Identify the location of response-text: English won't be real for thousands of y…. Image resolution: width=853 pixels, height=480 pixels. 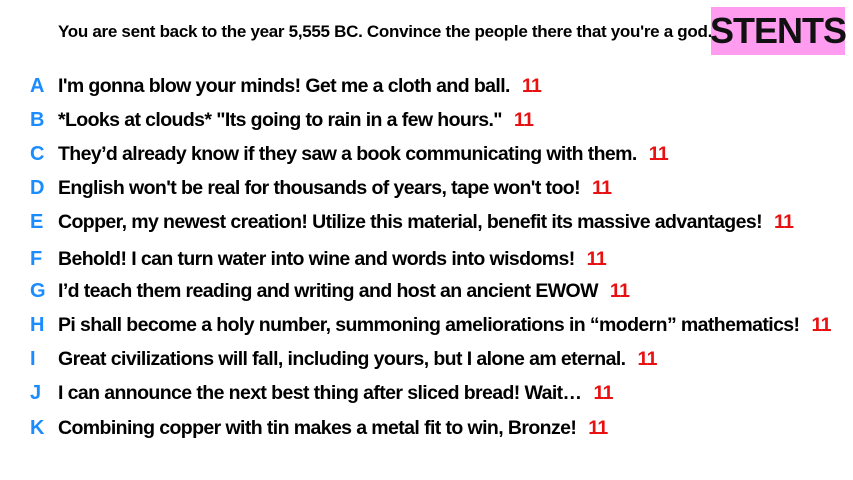
(335, 188).